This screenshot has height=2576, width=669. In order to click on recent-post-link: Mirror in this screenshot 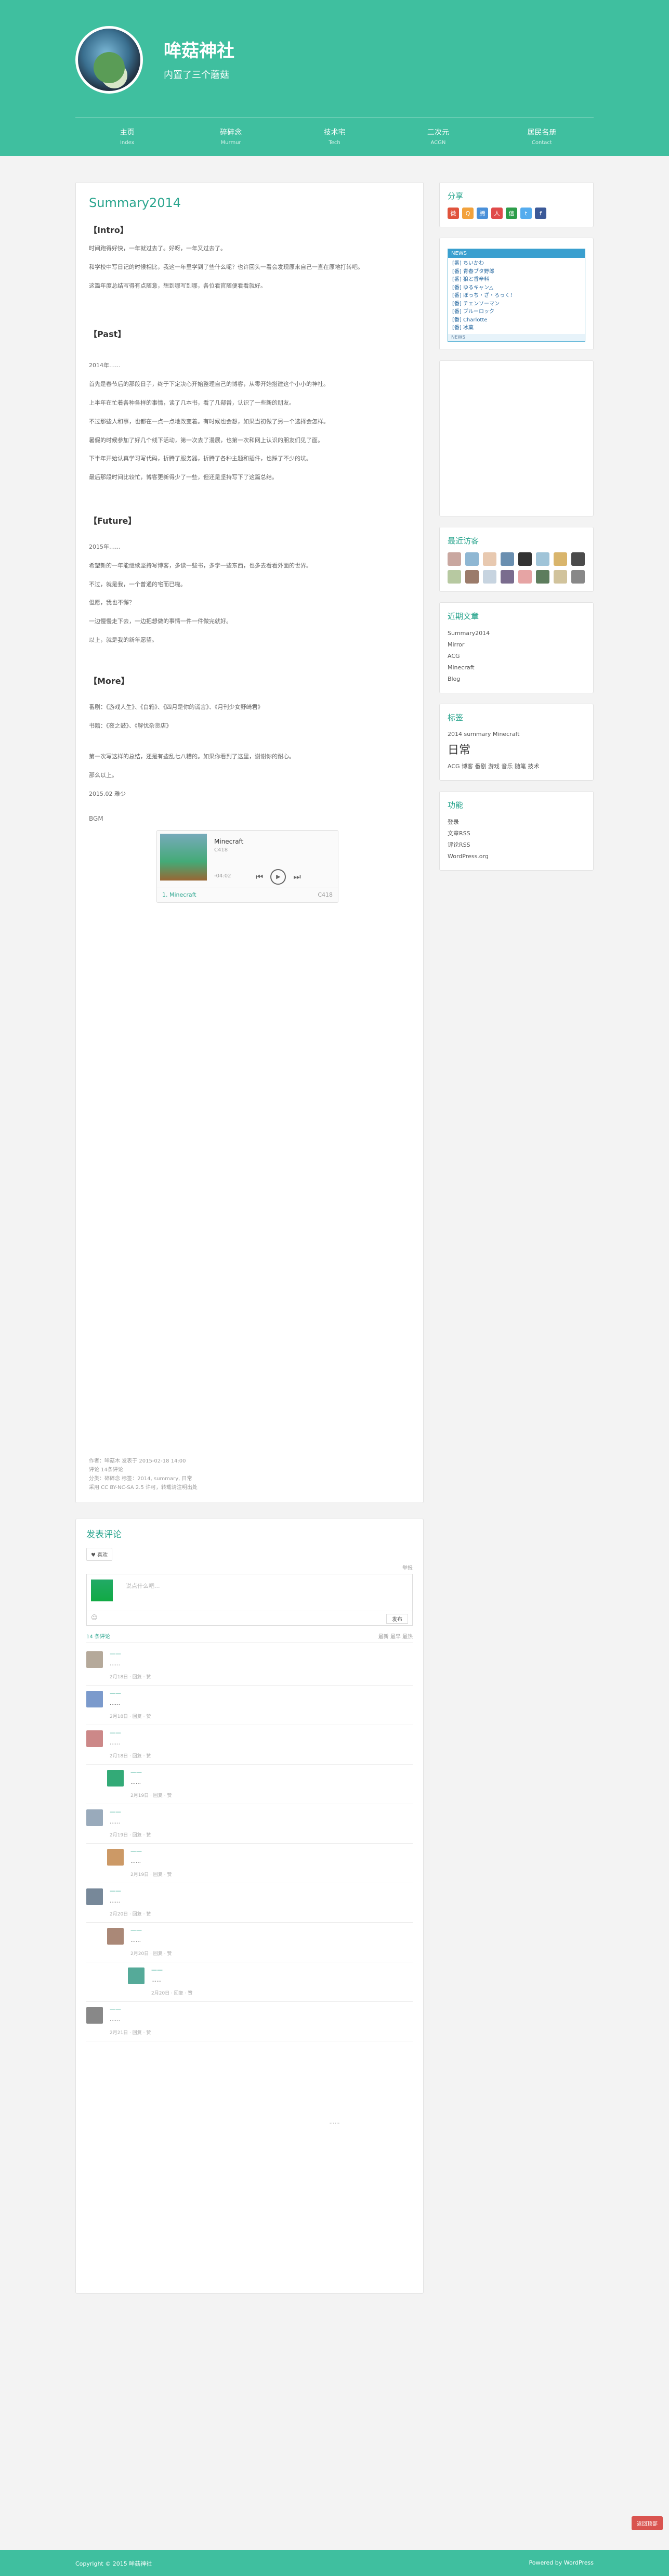, I will do `click(516, 645)`.